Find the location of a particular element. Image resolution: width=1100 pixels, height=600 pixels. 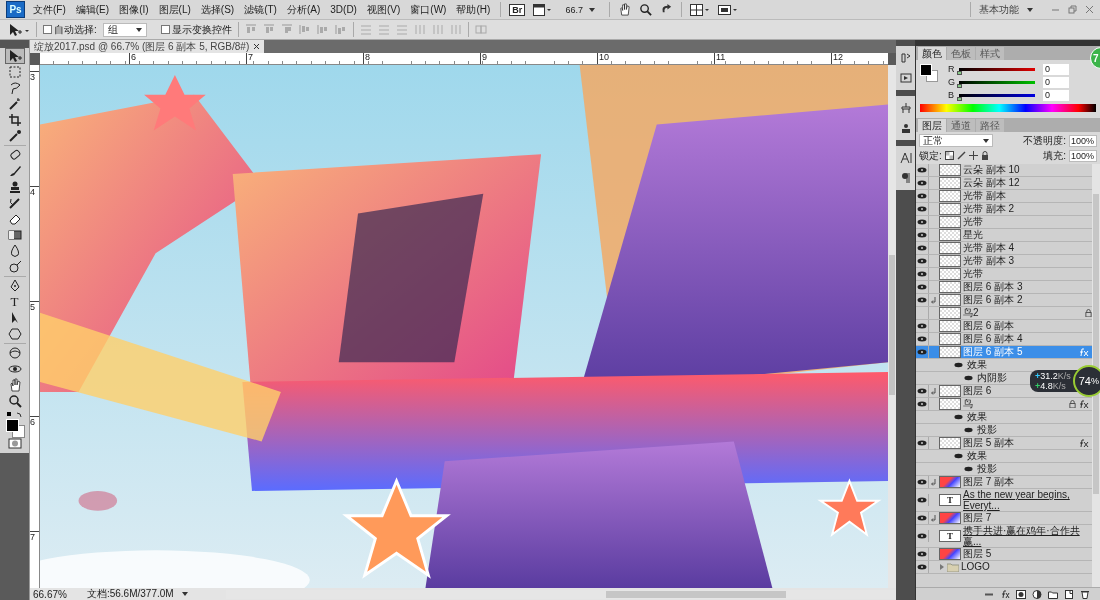

panel-tab: 图层 is located at coordinates (932, 125).